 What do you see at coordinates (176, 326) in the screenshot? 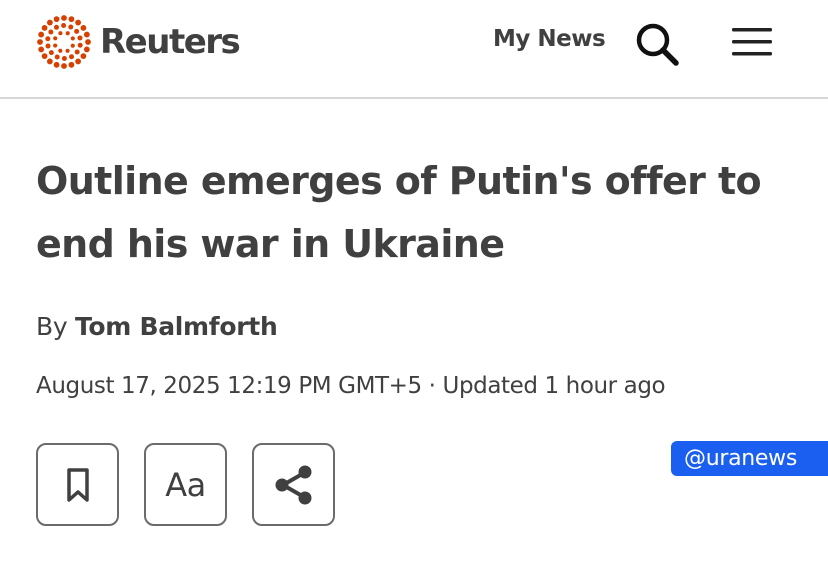
I see `author-link: Tom Balmforth` at bounding box center [176, 326].